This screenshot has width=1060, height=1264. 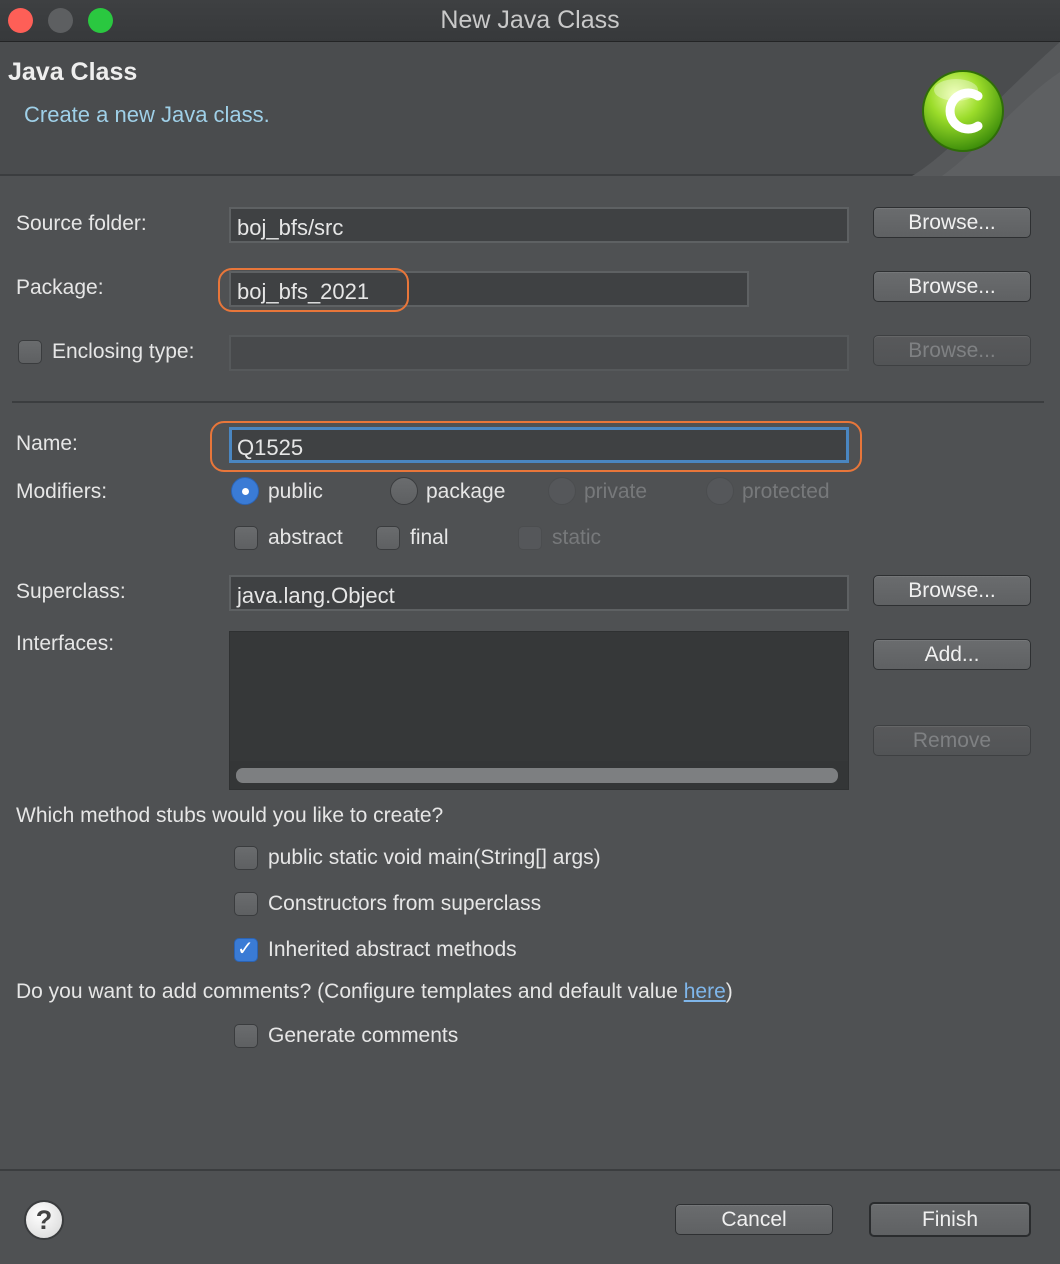 I want to click on generate-comments-label: Generate comments, so click(x=363, y=1035).